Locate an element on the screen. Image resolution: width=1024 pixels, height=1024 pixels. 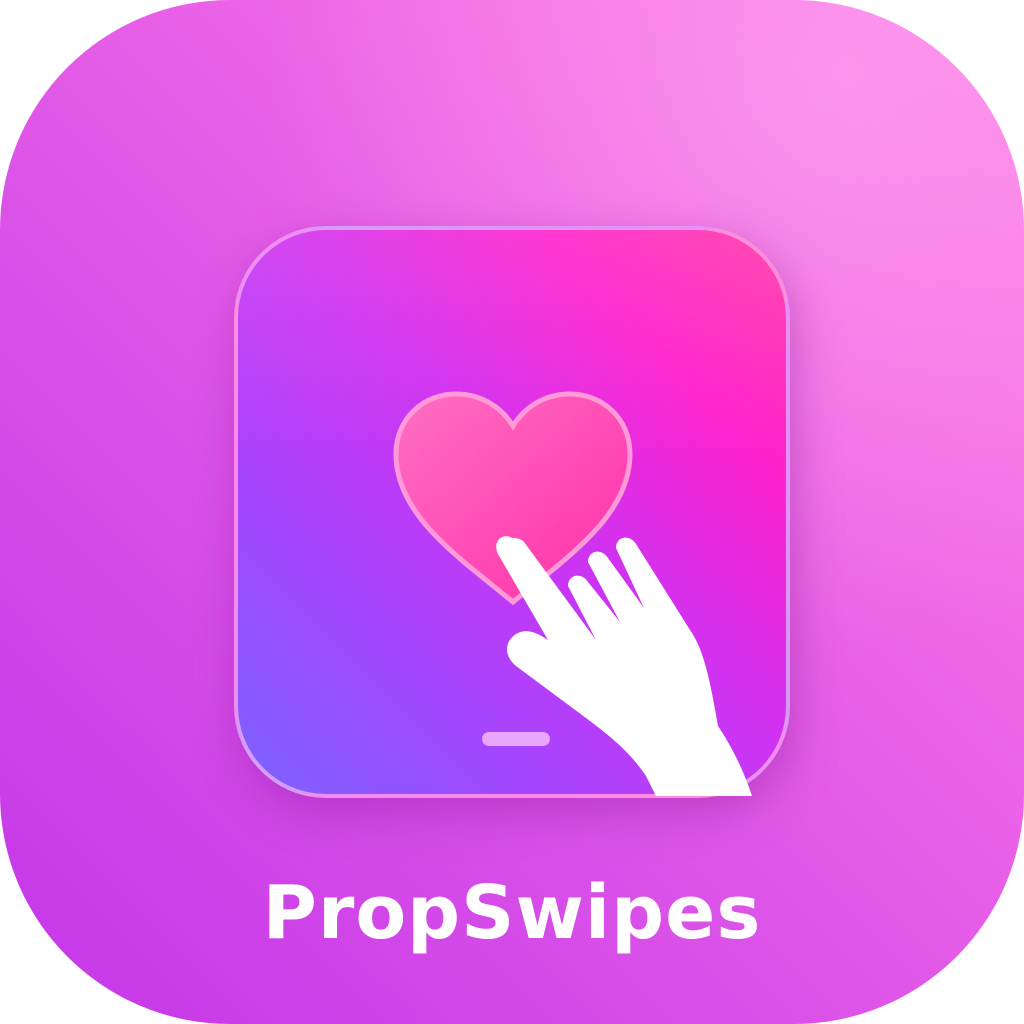
app-name: PropSwipes is located at coordinates (512, 913).